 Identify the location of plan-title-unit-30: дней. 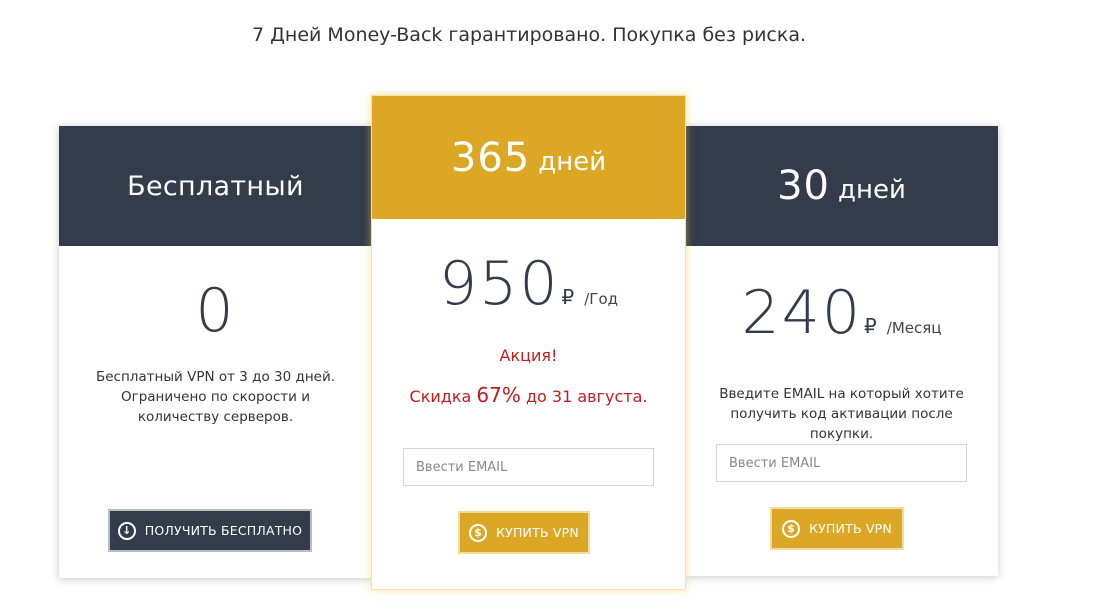
(872, 190).